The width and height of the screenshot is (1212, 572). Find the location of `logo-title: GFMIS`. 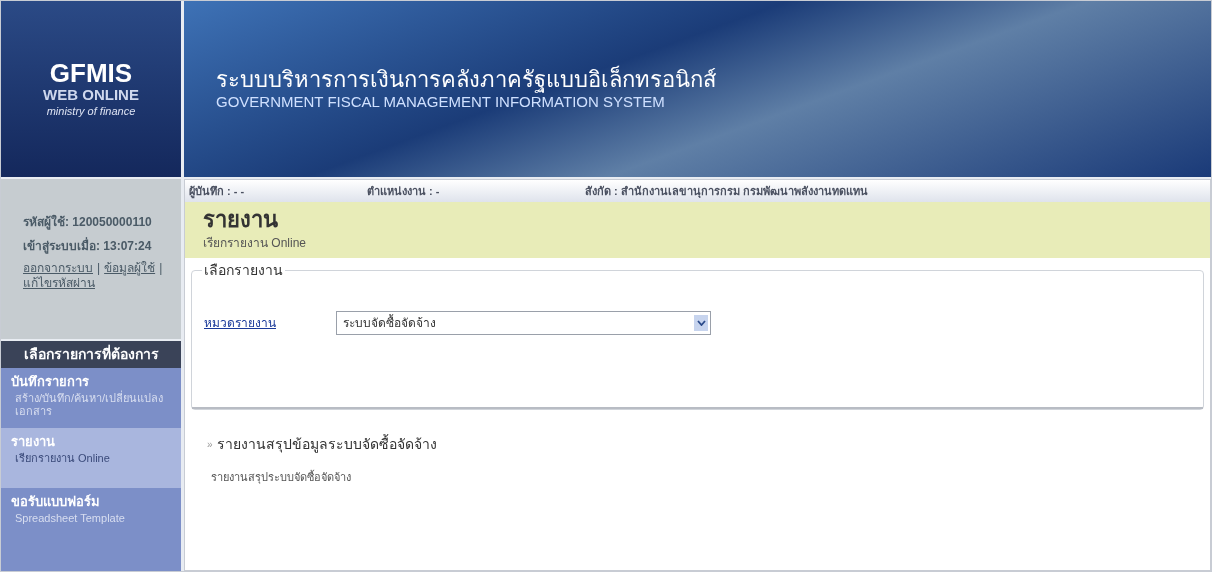

logo-title: GFMIS is located at coordinates (91, 72).